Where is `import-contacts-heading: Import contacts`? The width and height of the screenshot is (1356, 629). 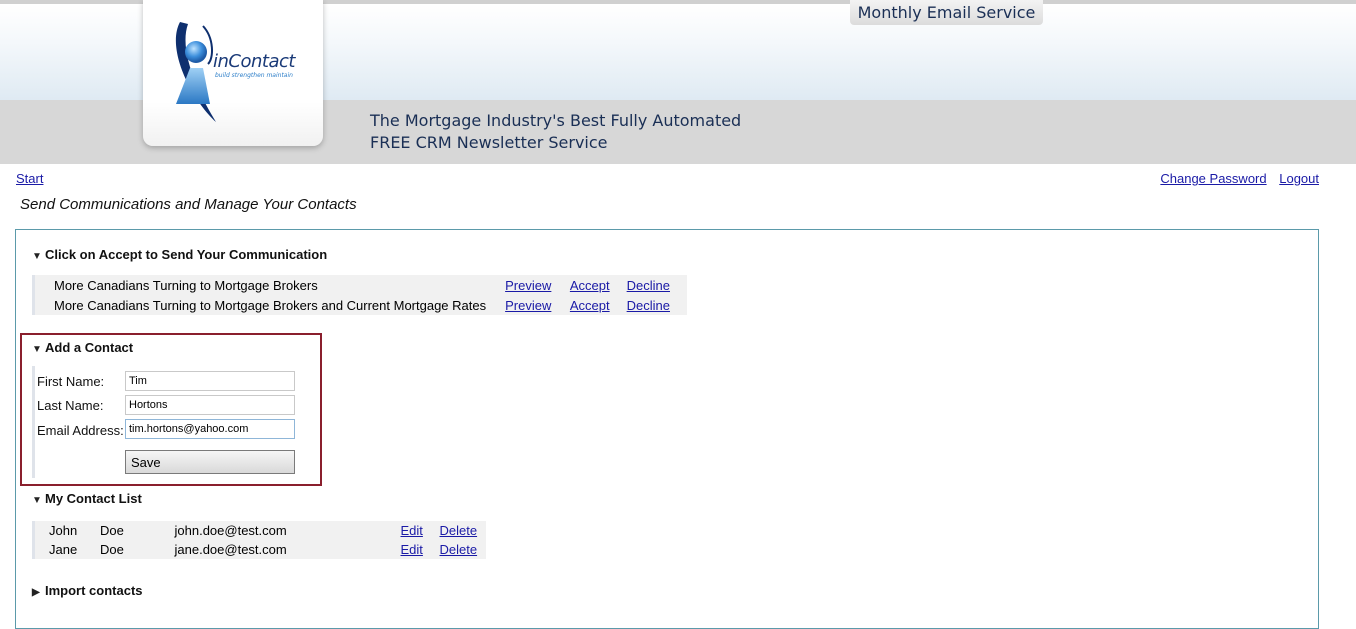 import-contacts-heading: Import contacts is located at coordinates (94, 590).